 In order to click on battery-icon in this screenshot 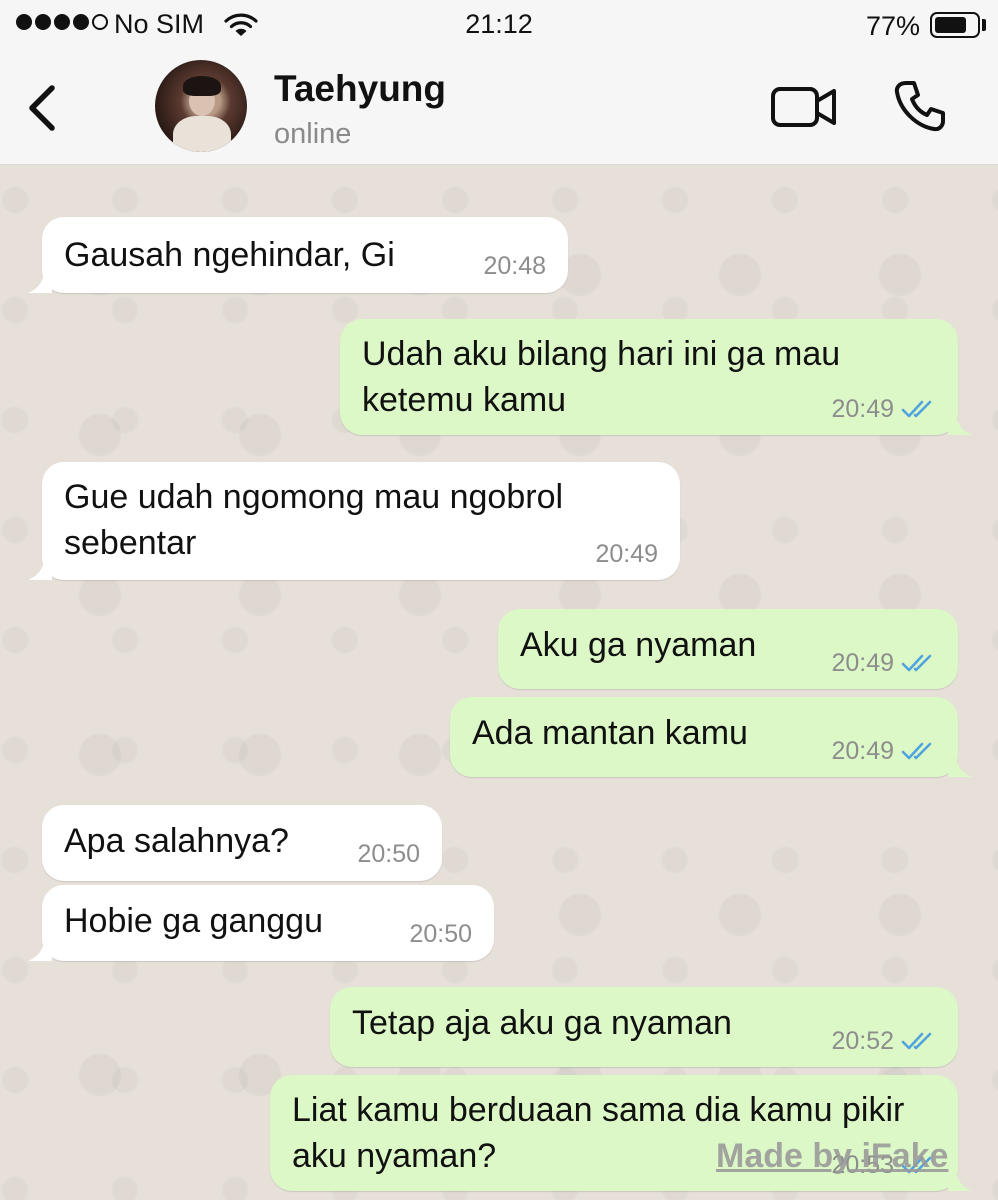, I will do `click(955, 25)`.